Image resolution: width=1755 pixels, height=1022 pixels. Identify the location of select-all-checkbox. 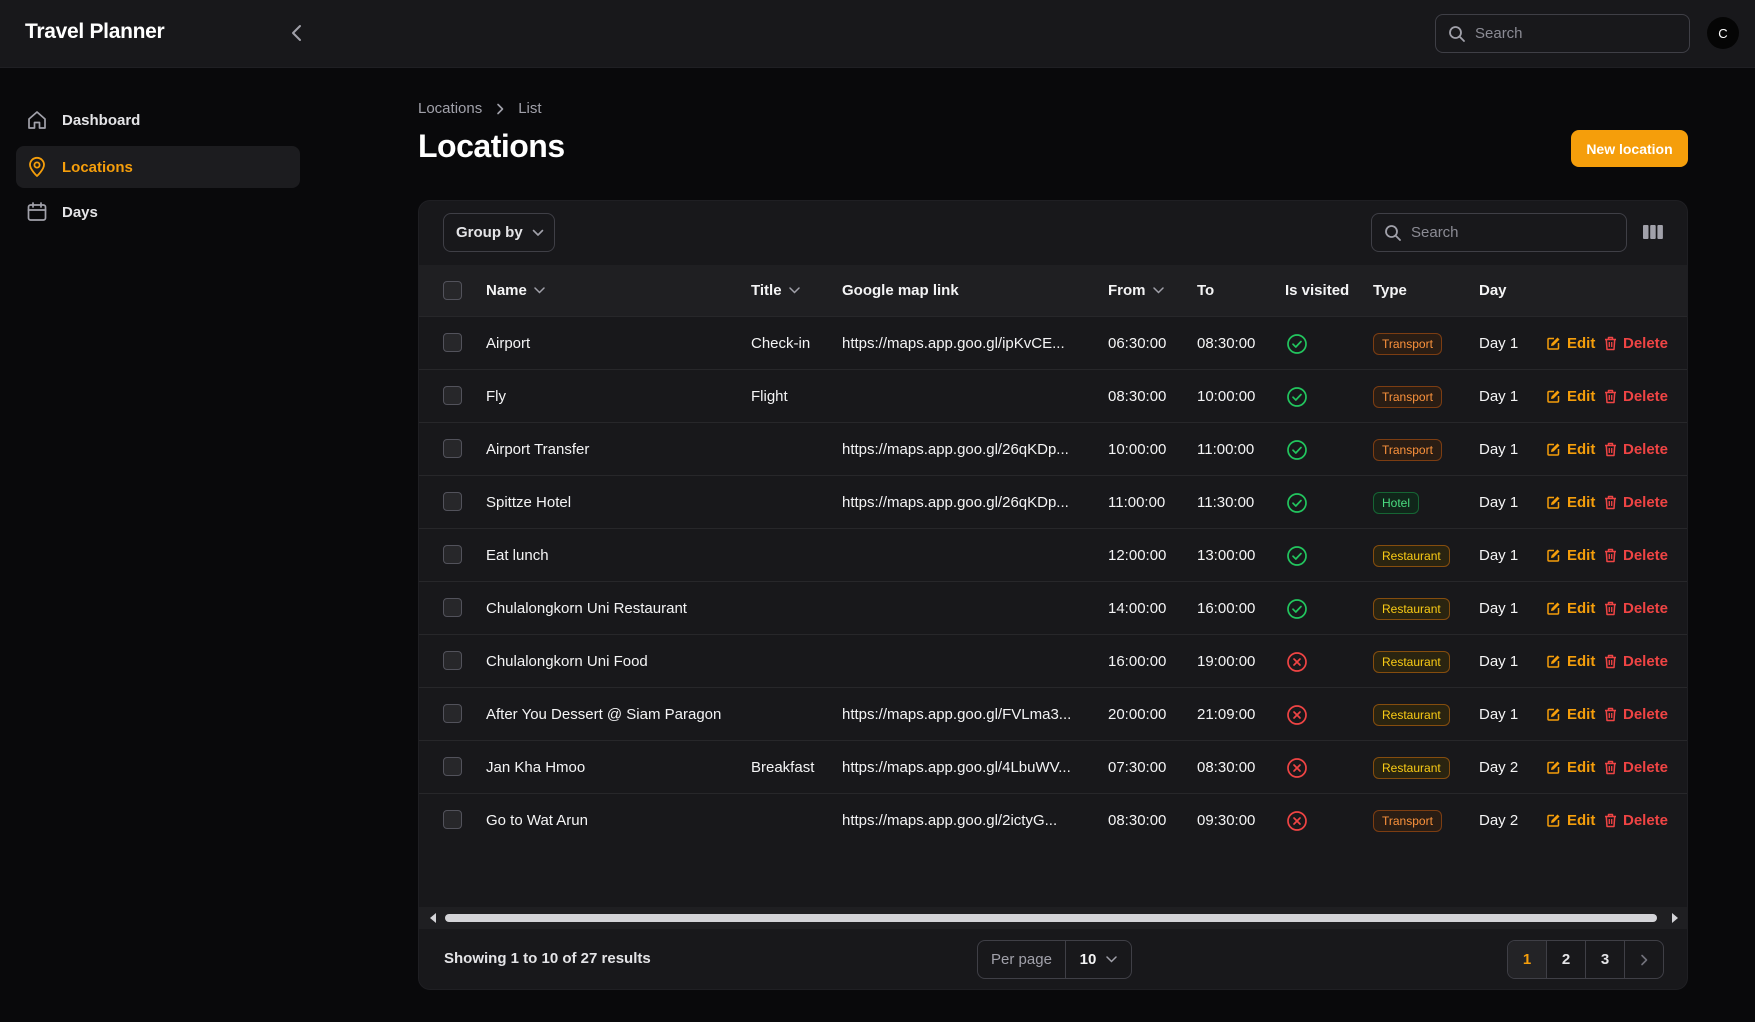
(452, 290).